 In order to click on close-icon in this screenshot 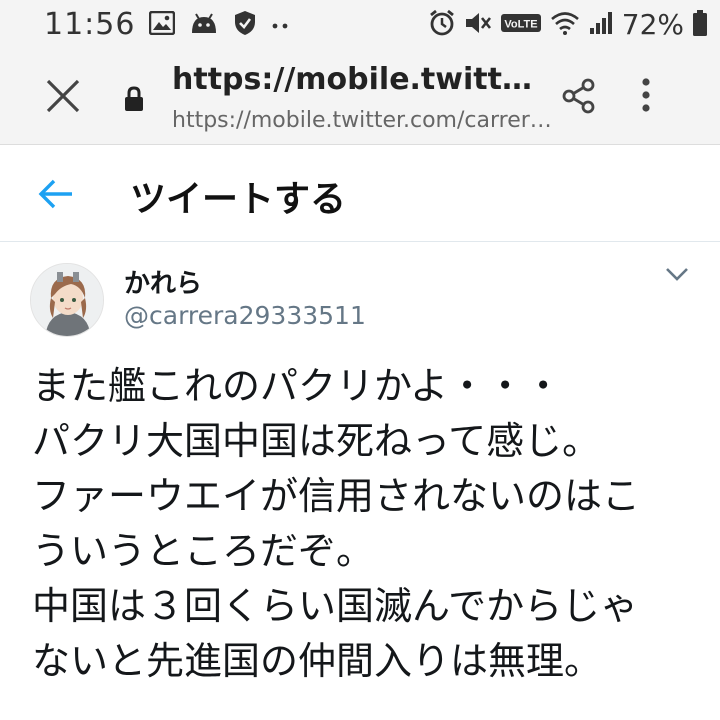, I will do `click(63, 96)`.